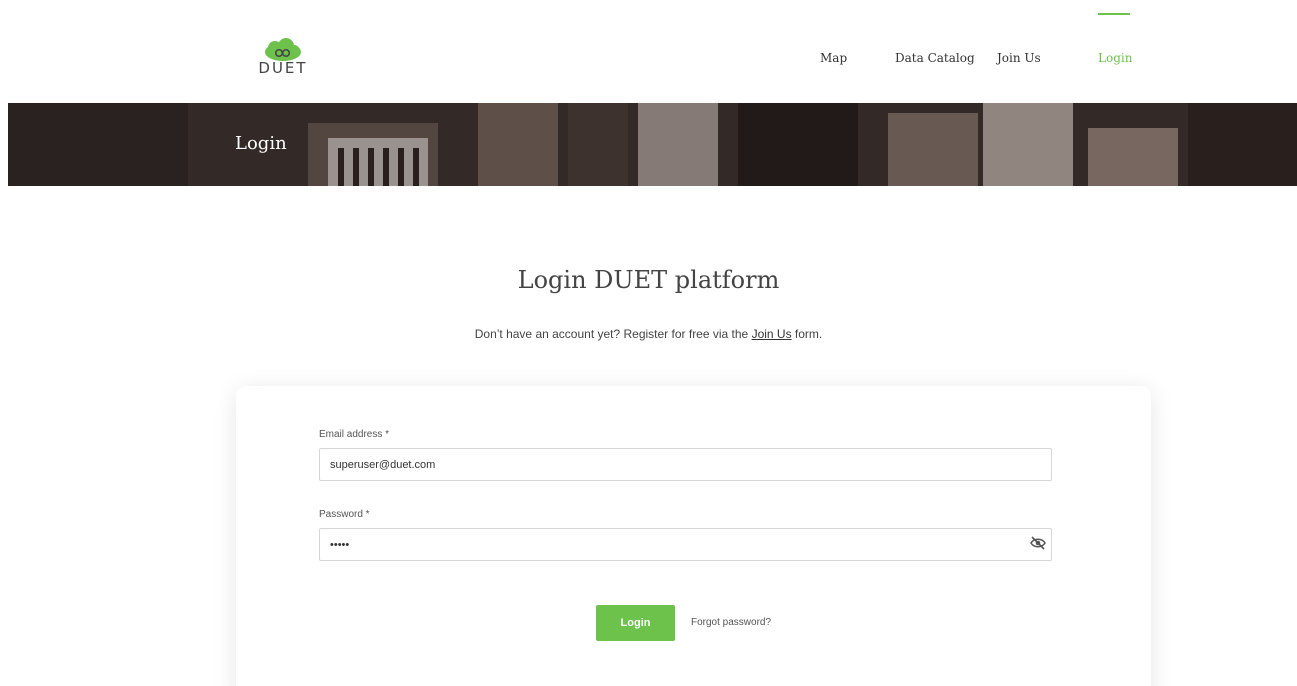 This screenshot has width=1297, height=686. Describe the element at coordinates (261, 143) in the screenshot. I see `hero-title: Login` at that location.